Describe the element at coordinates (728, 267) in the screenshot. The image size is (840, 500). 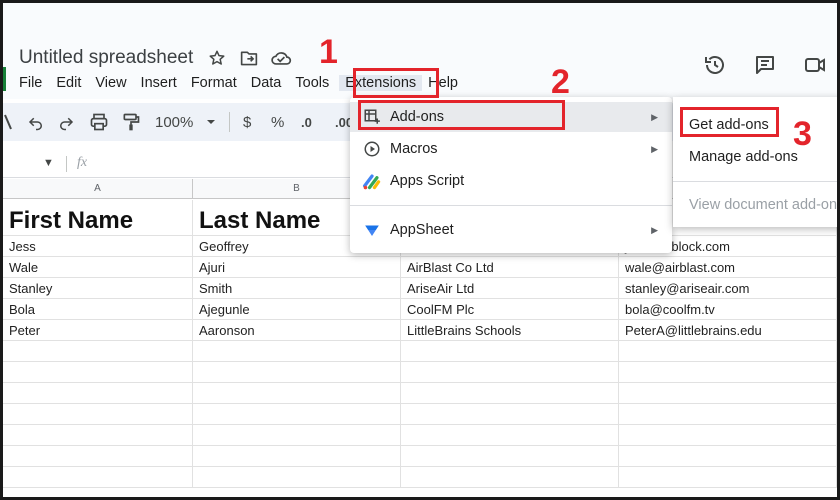
I see `cell: wale@airblast.com` at that location.